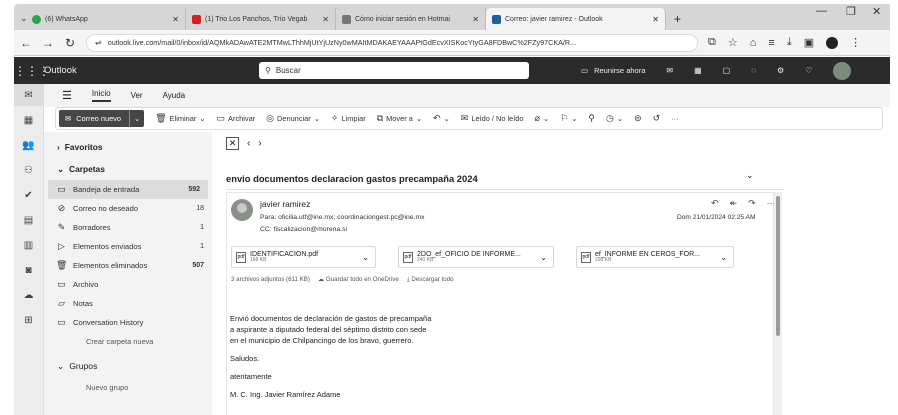  I want to click on sender-name: javier ramirez, so click(285, 204).